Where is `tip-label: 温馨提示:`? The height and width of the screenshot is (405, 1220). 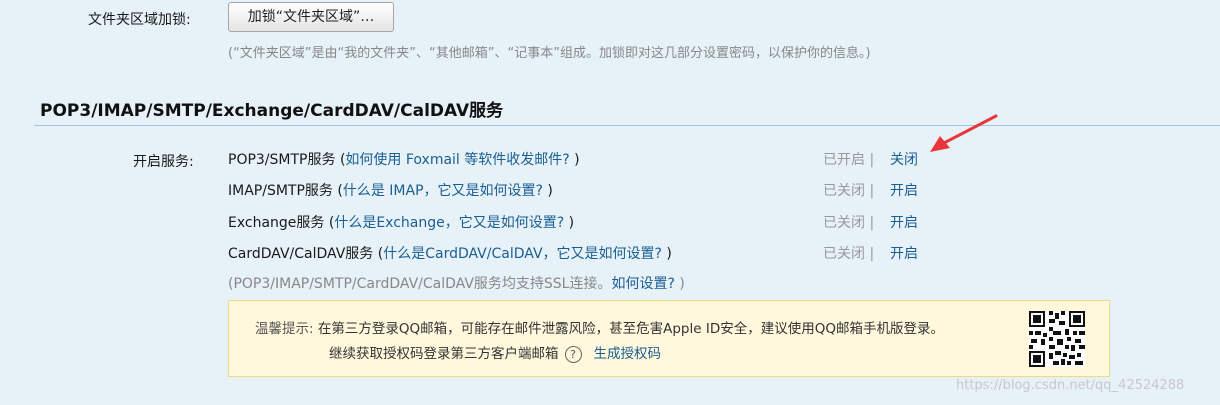 tip-label: 温馨提示: is located at coordinates (284, 329).